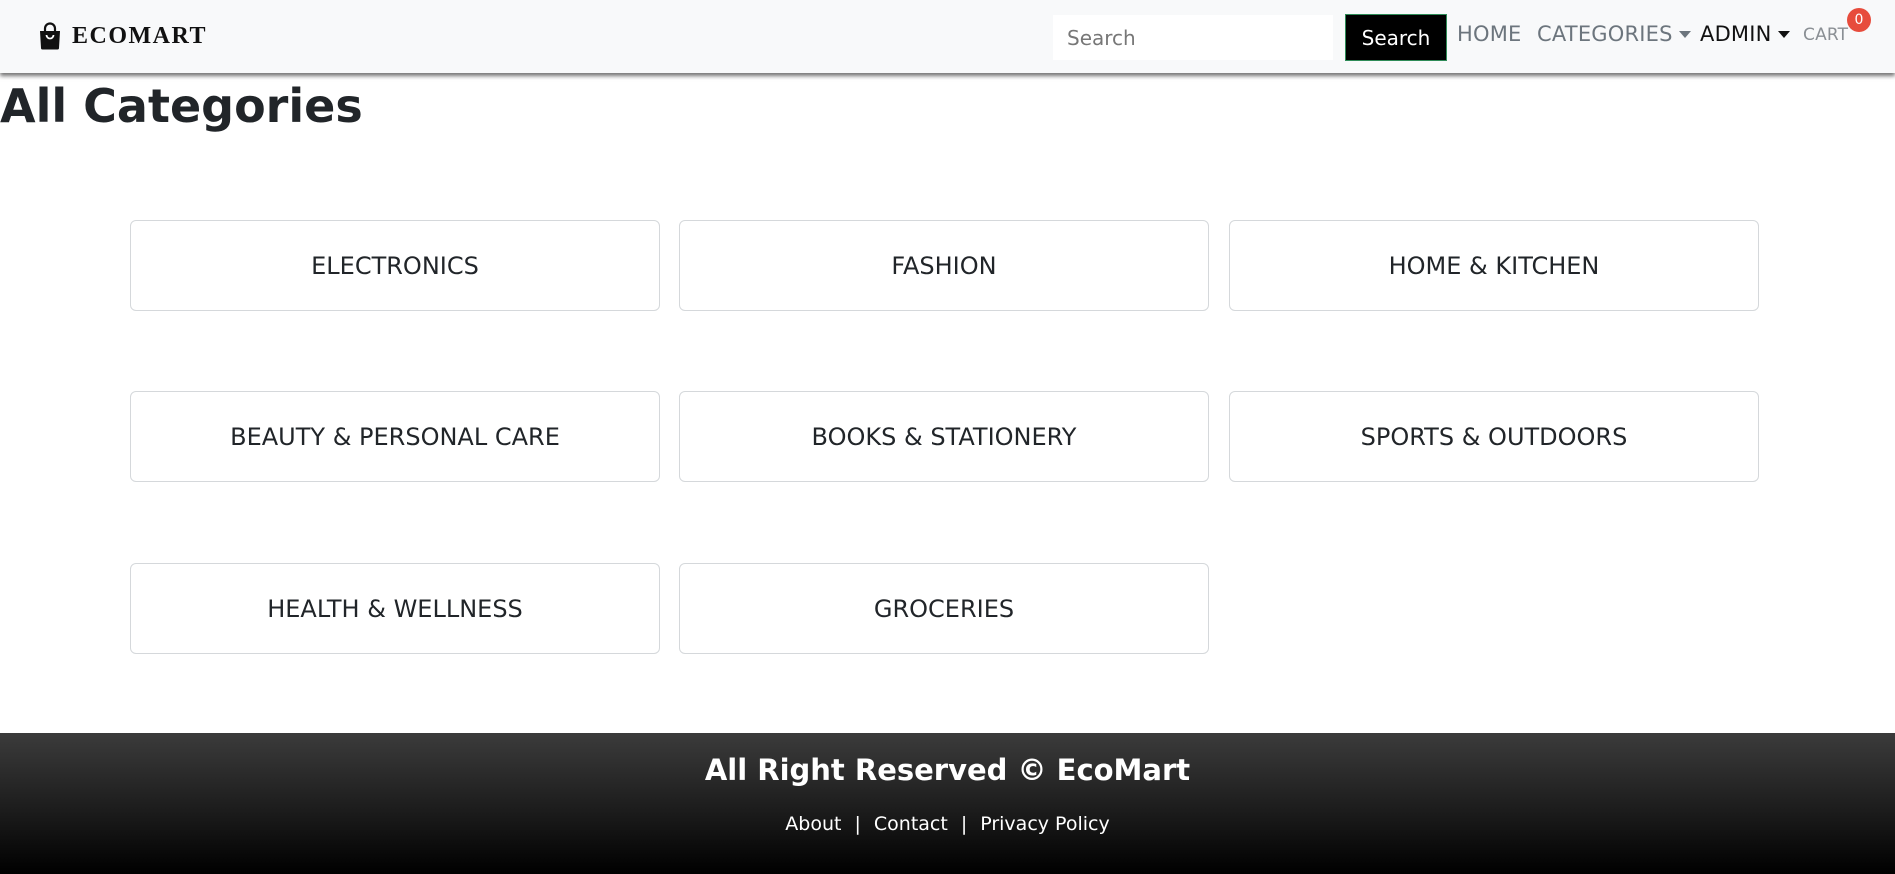 This screenshot has width=1895, height=874. What do you see at coordinates (395, 265) in the screenshot?
I see `category-card-electronics: ELECTRONICS` at bounding box center [395, 265].